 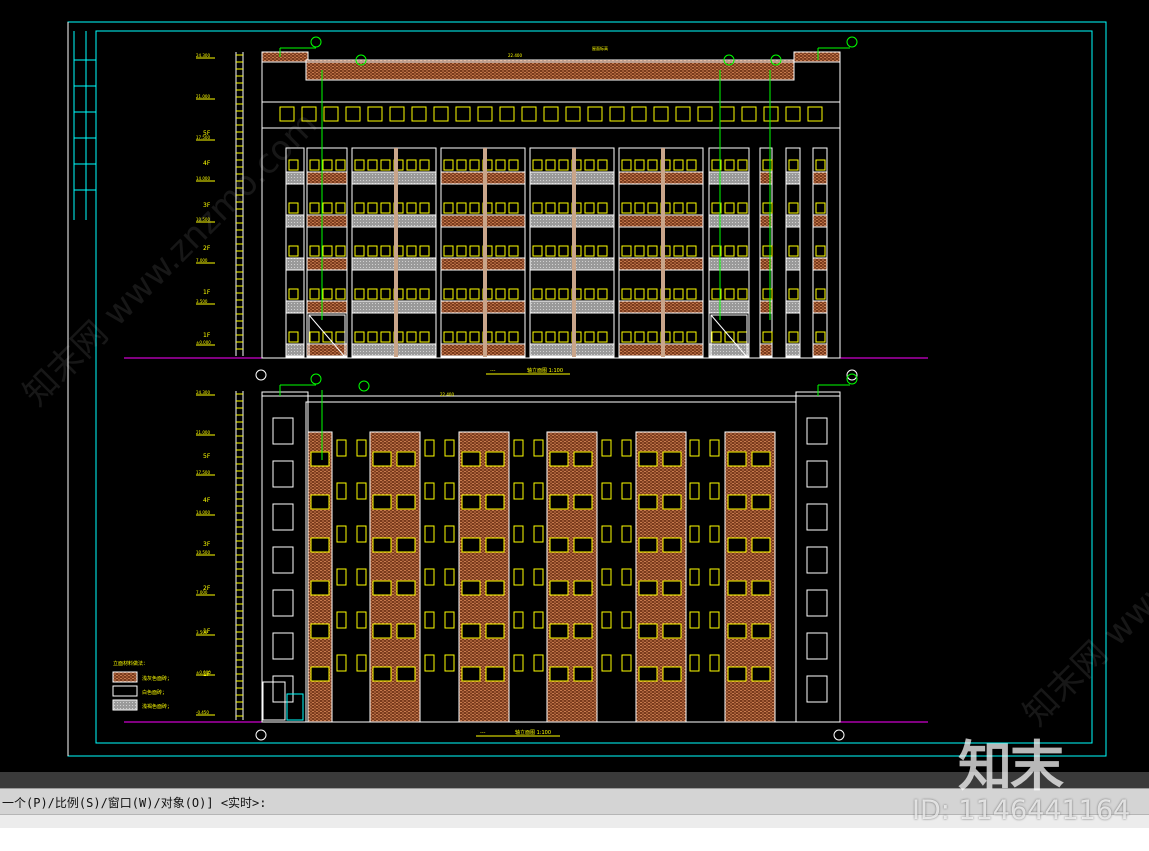 I want to click on bottom-floor-label: 4F, so click(x=207, y=500).